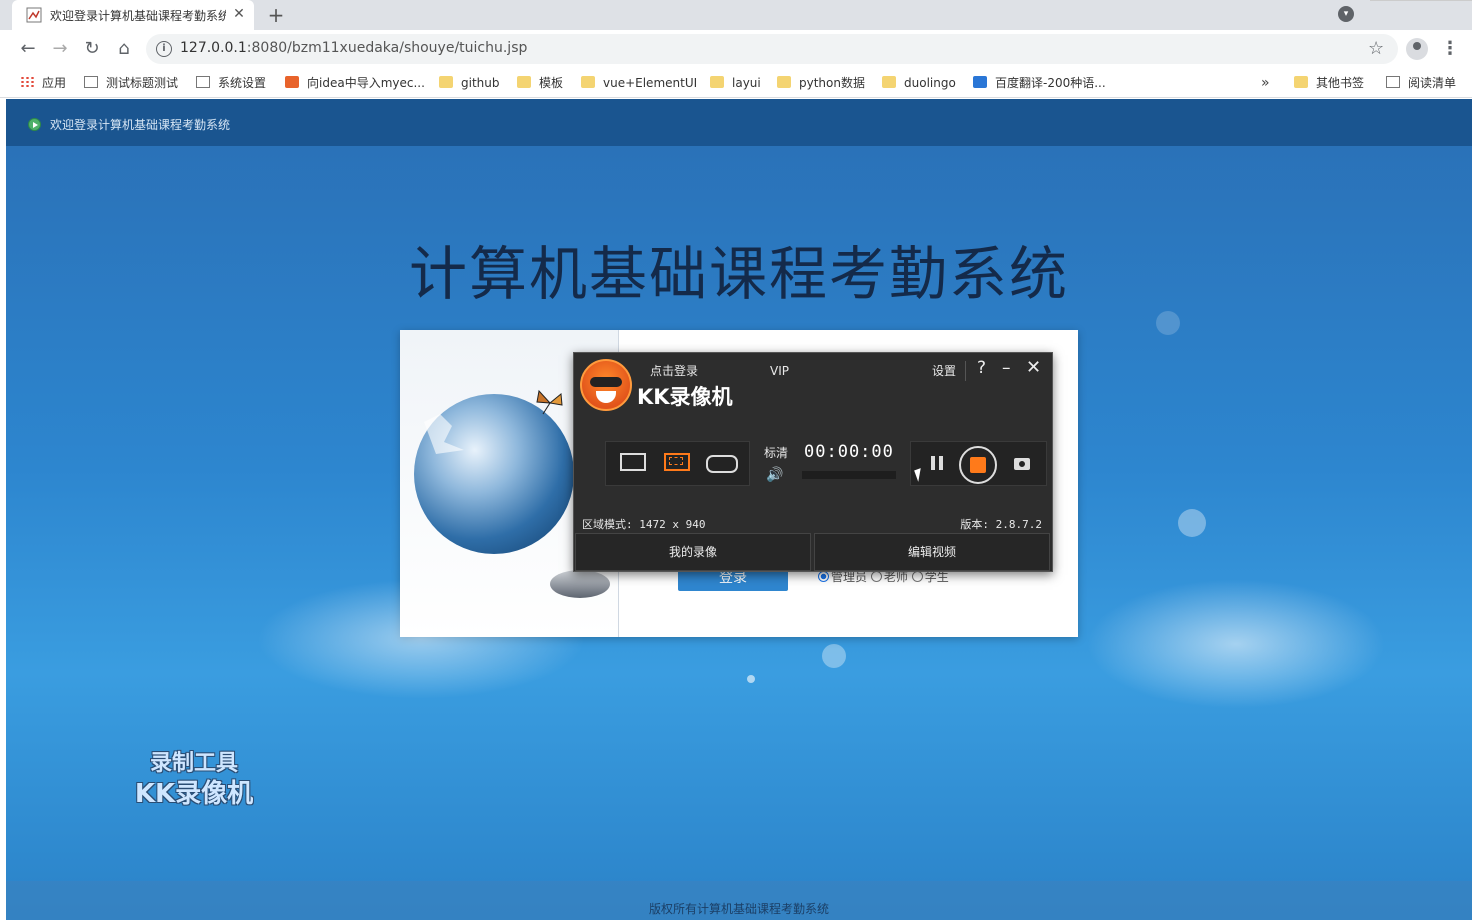 Image resolution: width=1472 pixels, height=920 pixels. What do you see at coordinates (387, 48) in the screenshot?
I see `url-path: :8080/bzm11xuedaka/shouye/tuichu.jsp` at bounding box center [387, 48].